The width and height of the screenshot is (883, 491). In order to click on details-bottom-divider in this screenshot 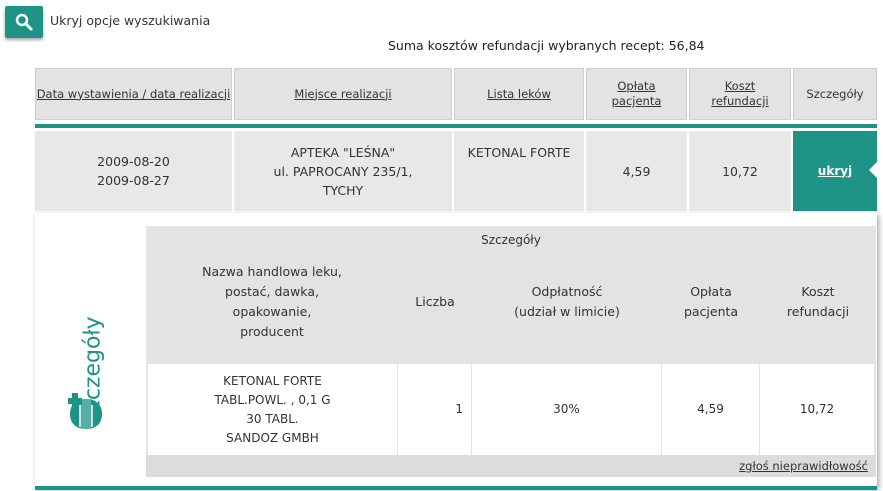, I will do `click(456, 488)`.